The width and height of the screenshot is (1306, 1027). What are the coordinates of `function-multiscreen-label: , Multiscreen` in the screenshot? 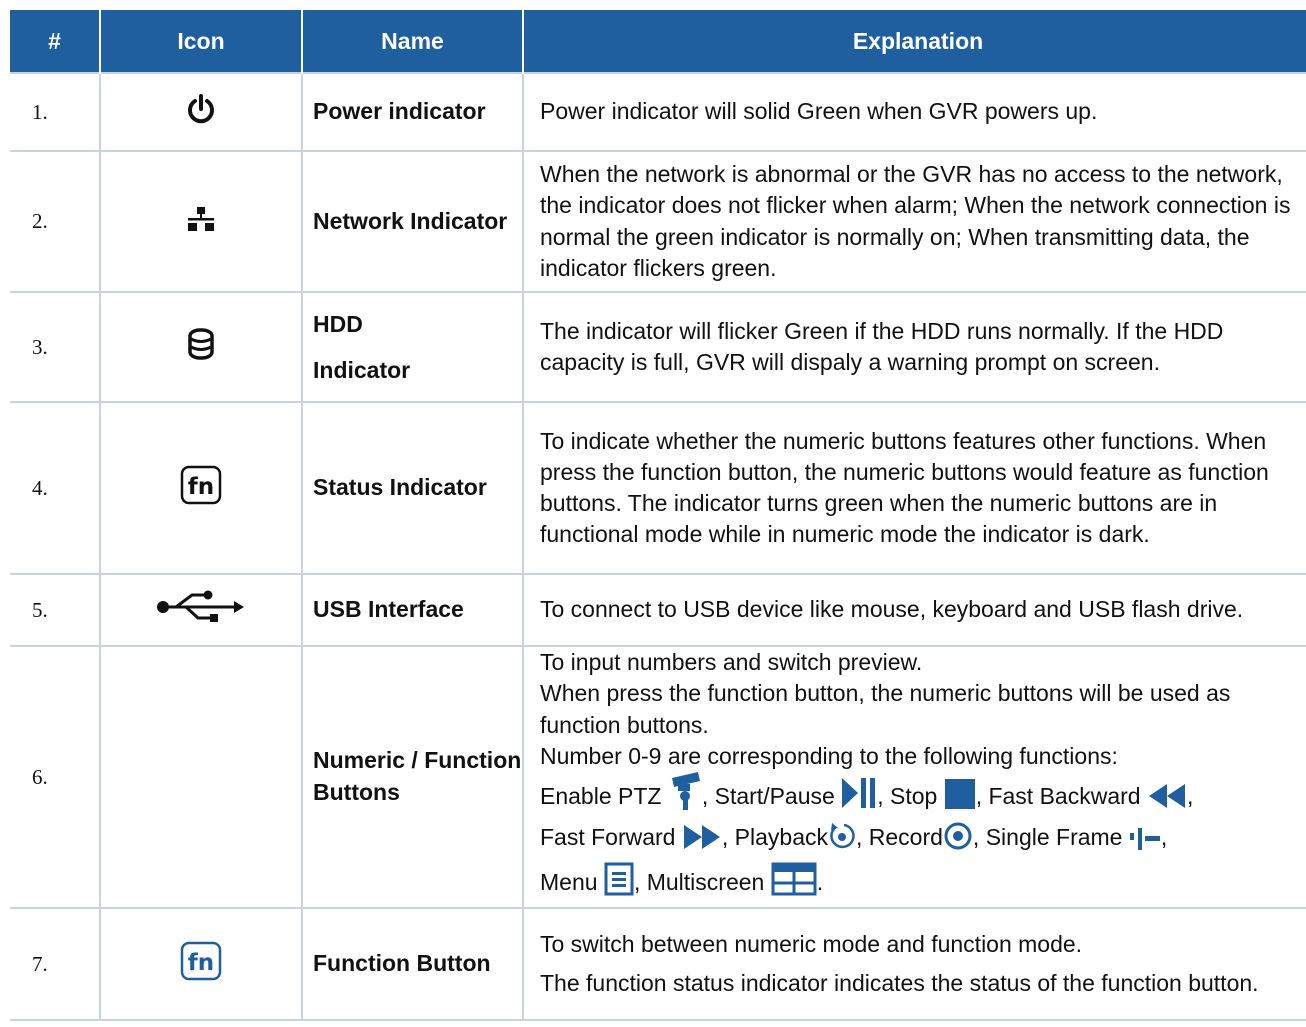 It's located at (702, 881).